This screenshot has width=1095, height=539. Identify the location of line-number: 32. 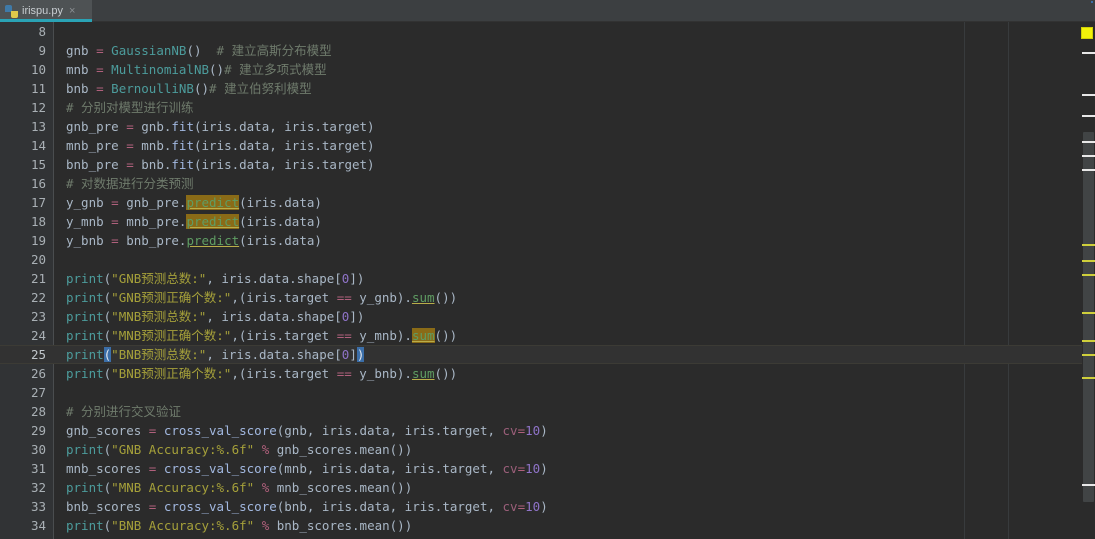
(38, 487).